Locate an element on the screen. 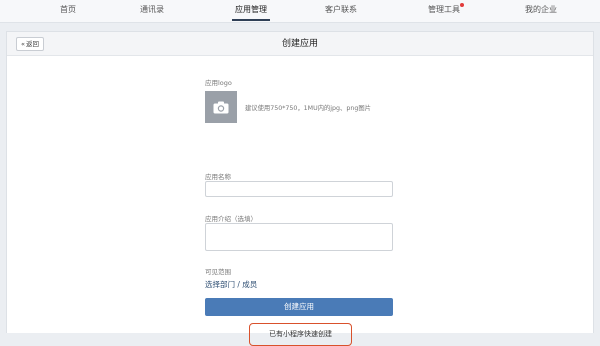 Image resolution: width=600 pixels, height=346 pixels. nav-app-management: 应用管理 is located at coordinates (251, 11).